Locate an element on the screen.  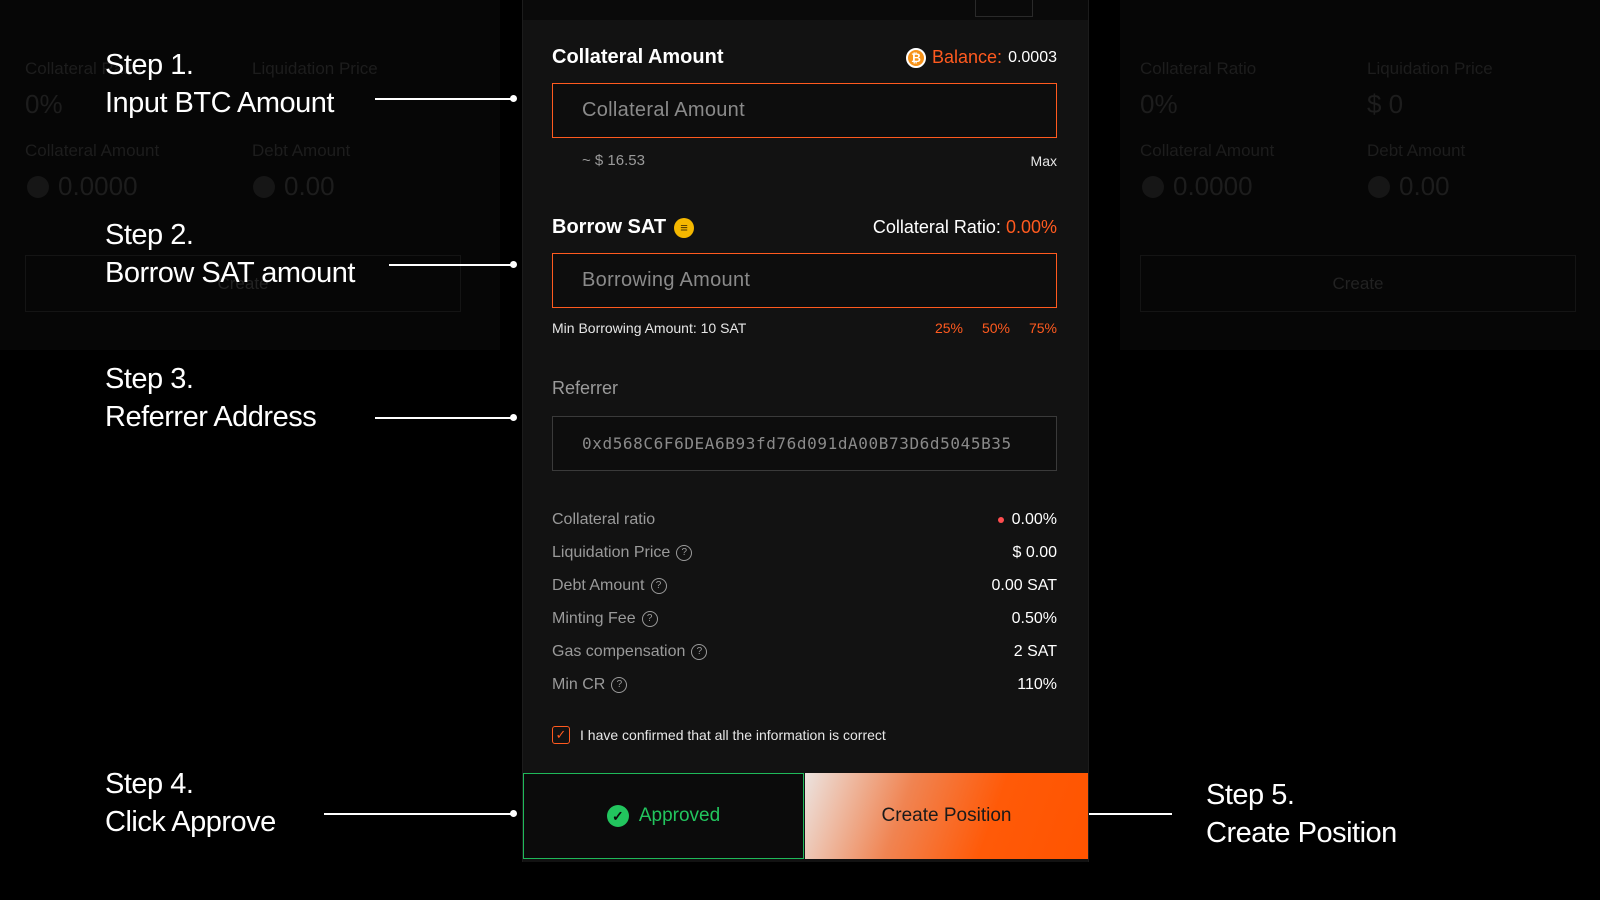
step-2-desc: Borrow SAT amount is located at coordinates (230, 273).